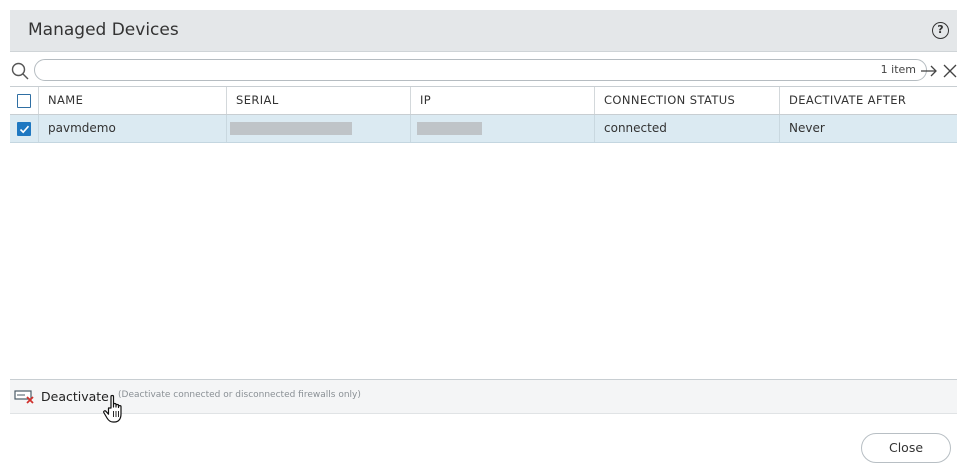 Image resolution: width=957 pixels, height=463 pixels. I want to click on arrow-right-icon, so click(929, 71).